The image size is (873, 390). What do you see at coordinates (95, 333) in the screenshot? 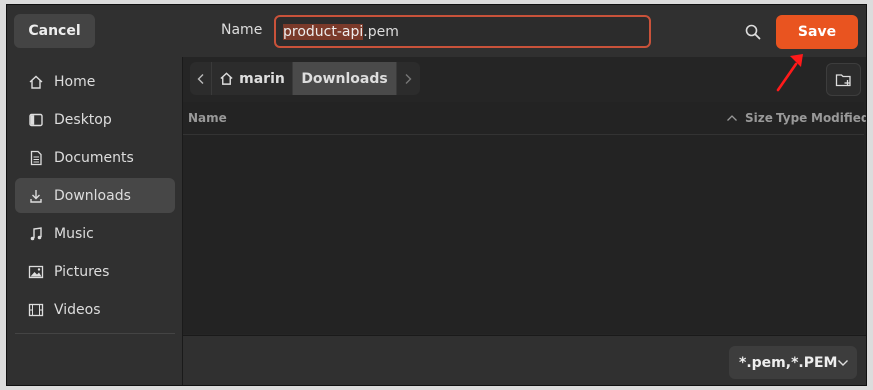
I see `sidebar-divider` at bounding box center [95, 333].